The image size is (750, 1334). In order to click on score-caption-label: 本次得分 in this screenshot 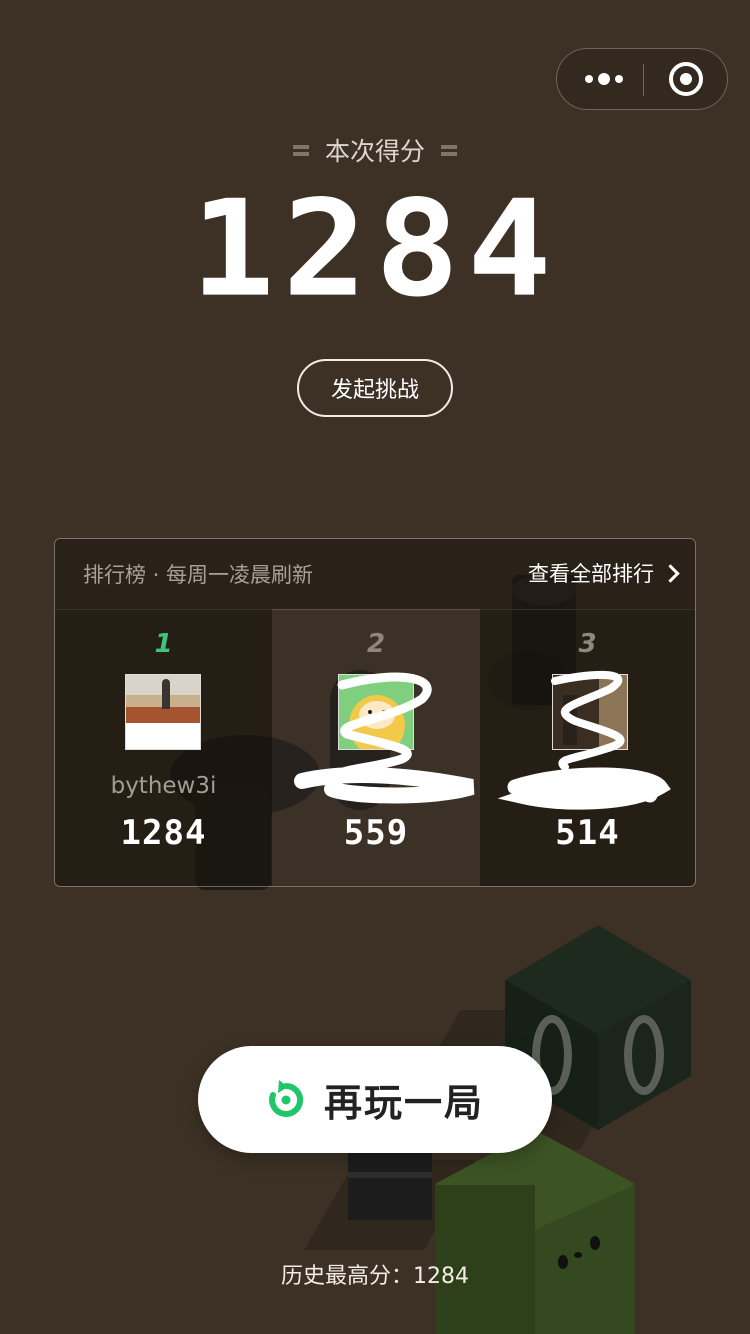, I will do `click(374, 151)`.